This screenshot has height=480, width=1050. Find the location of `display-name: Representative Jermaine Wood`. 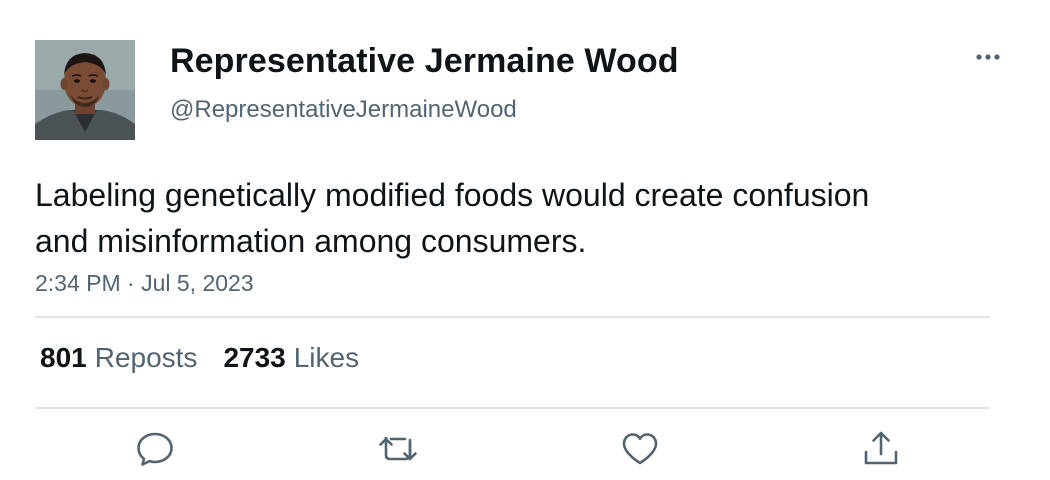

display-name: Representative Jermaine Wood is located at coordinates (424, 61).